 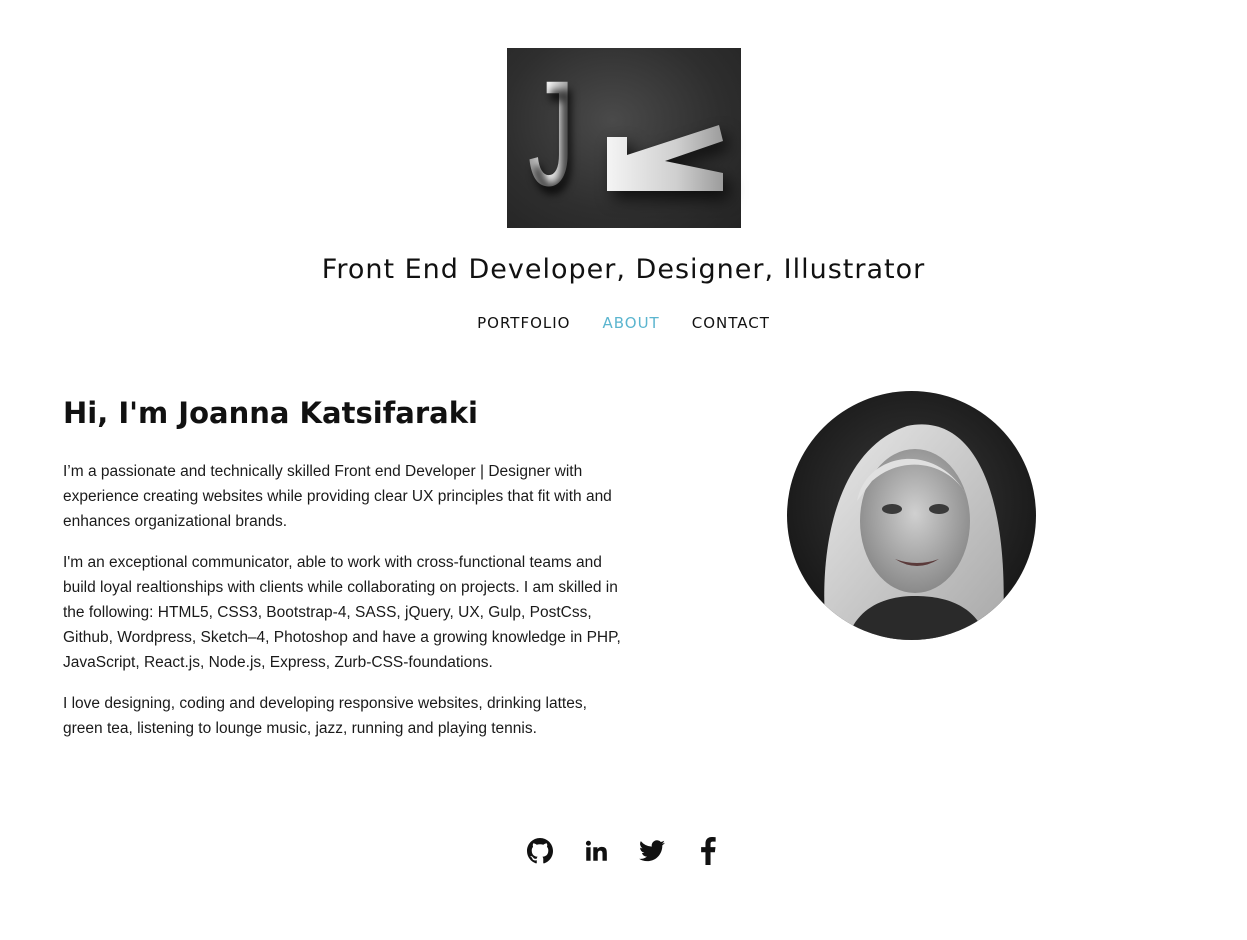 I want to click on main-nav: PORTFOLIO ABOUT CONTACT, so click(x=623, y=323).